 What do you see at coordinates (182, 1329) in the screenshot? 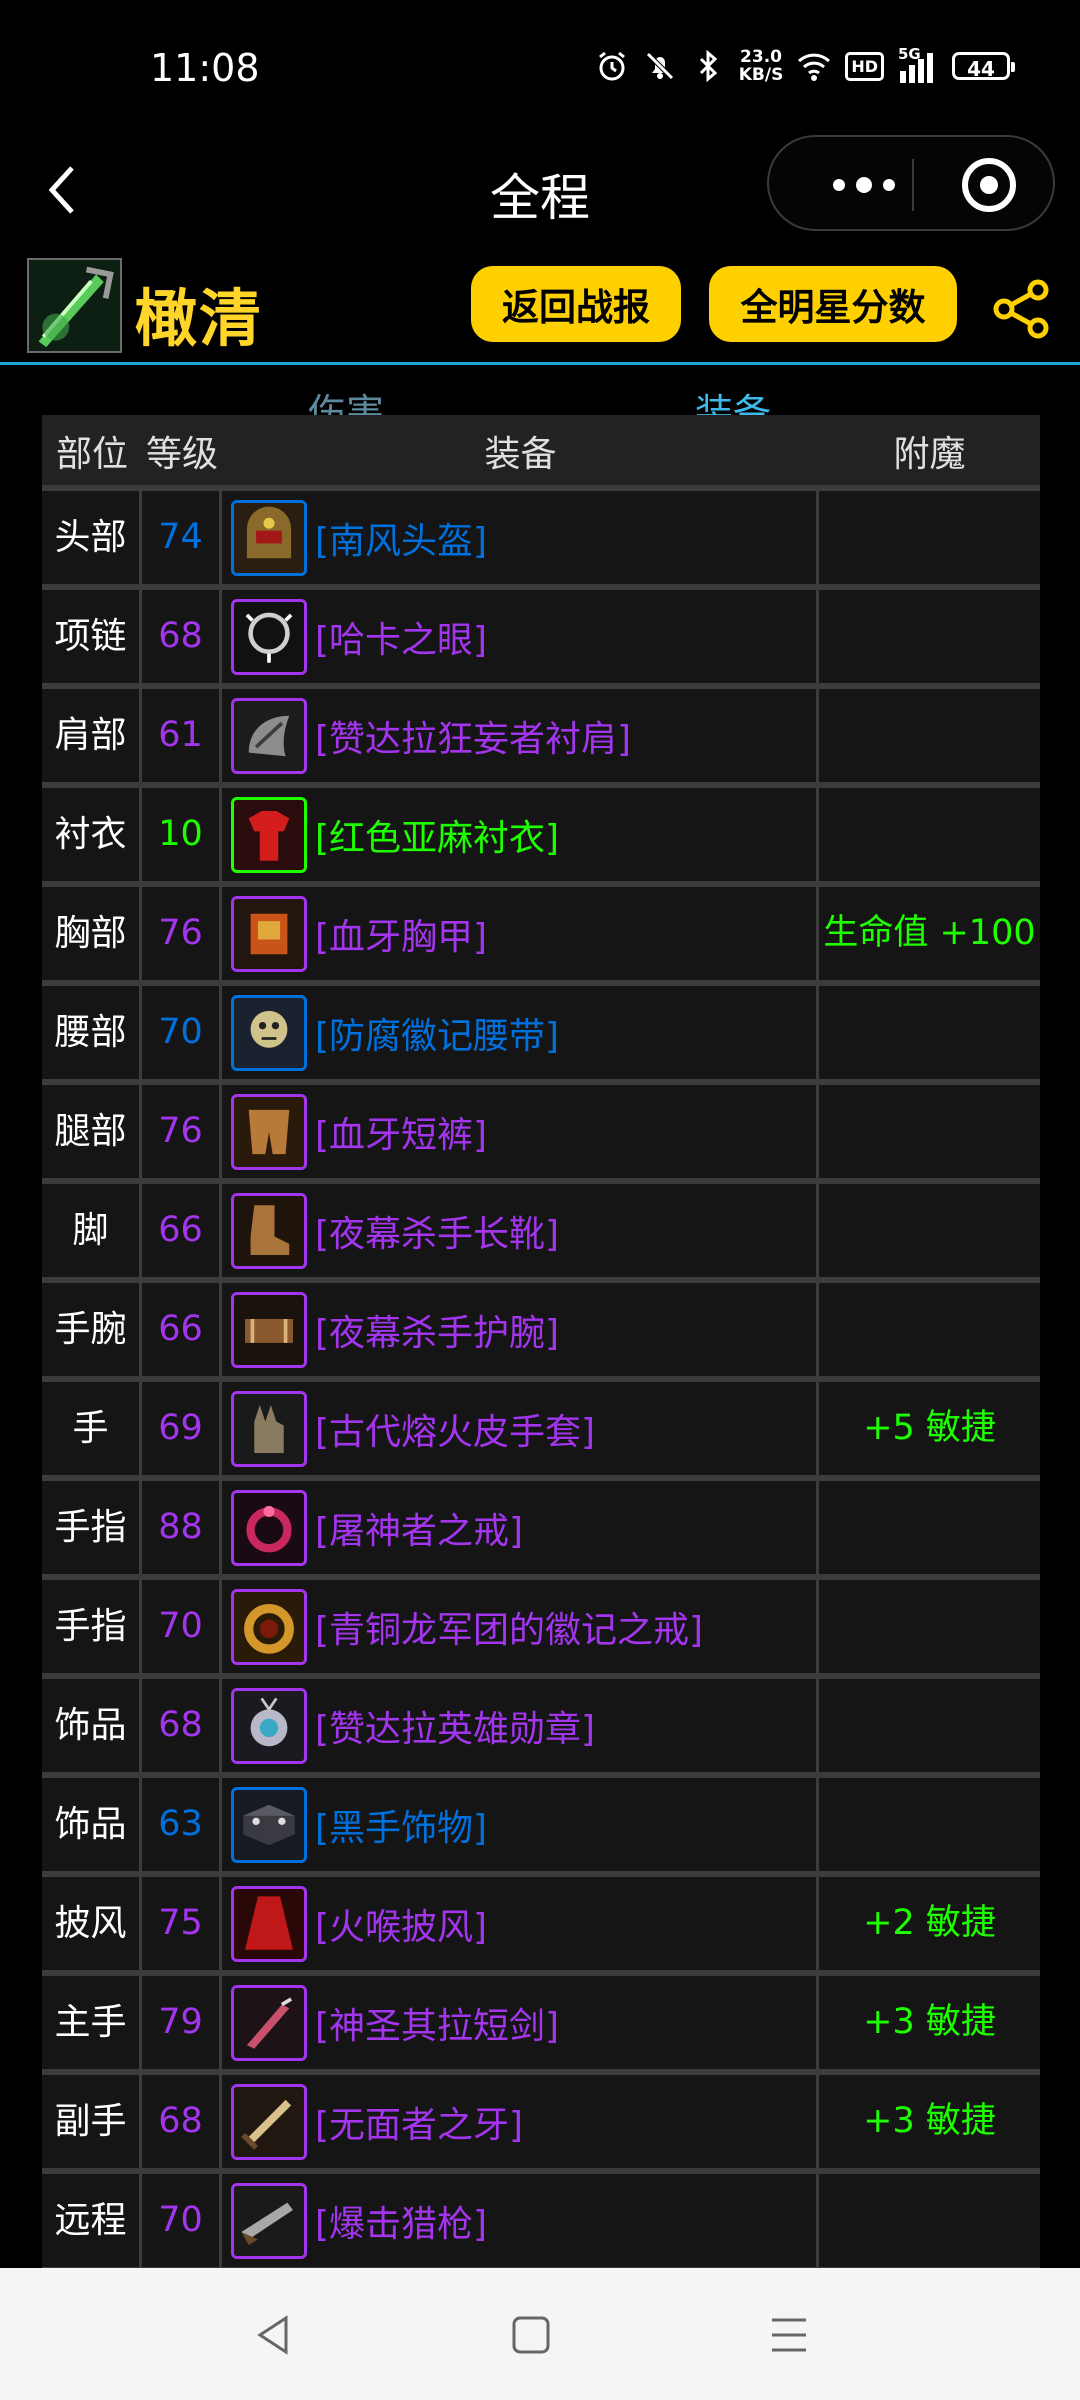
I see `level-cell: 66` at bounding box center [182, 1329].